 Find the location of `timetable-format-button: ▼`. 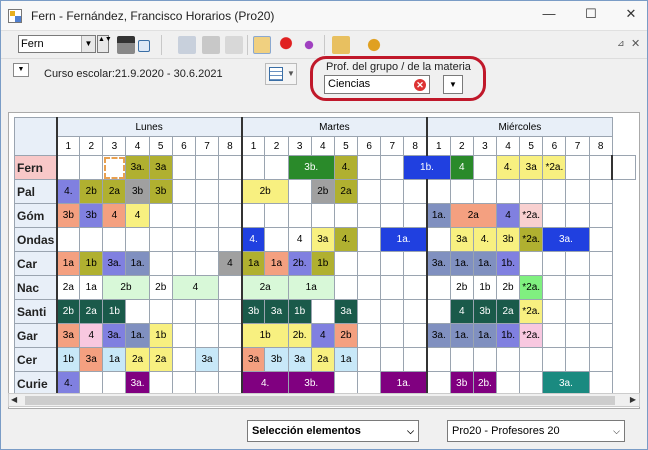

timetable-format-button: ▼ is located at coordinates (281, 74).